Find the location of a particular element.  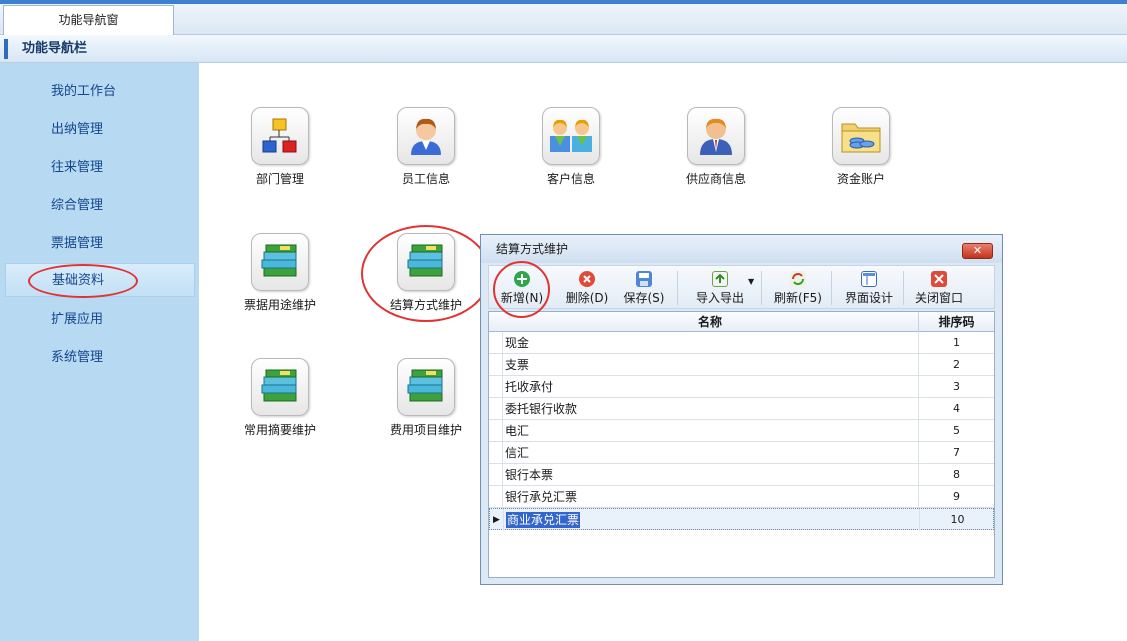

tile-fund-account: 资金账户 is located at coordinates (861, 147).